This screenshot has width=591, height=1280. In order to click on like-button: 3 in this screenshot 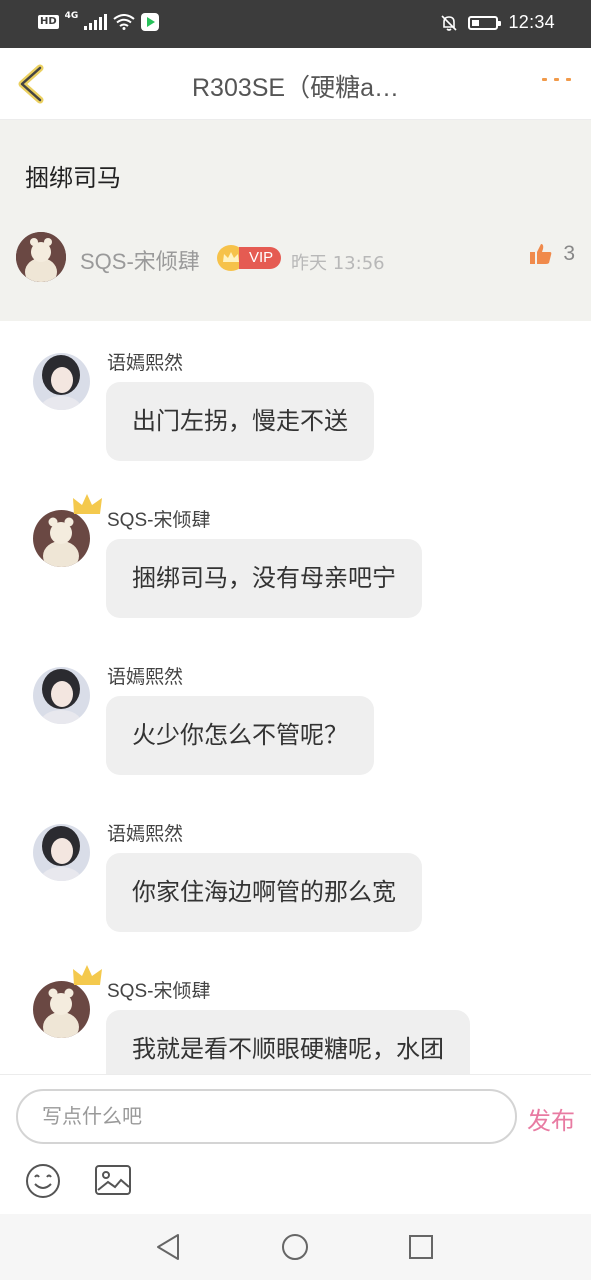, I will do `click(552, 254)`.